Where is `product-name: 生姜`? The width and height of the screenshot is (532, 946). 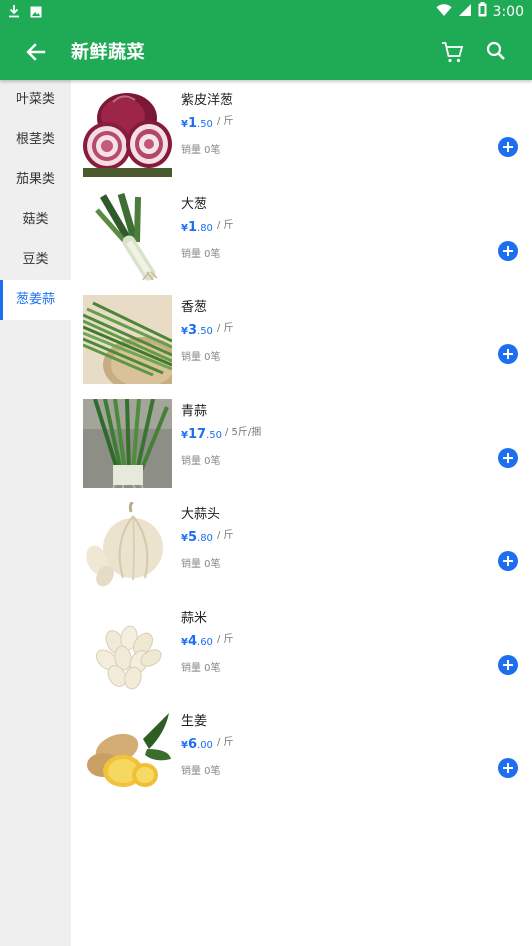
product-name: 生姜 is located at coordinates (194, 721).